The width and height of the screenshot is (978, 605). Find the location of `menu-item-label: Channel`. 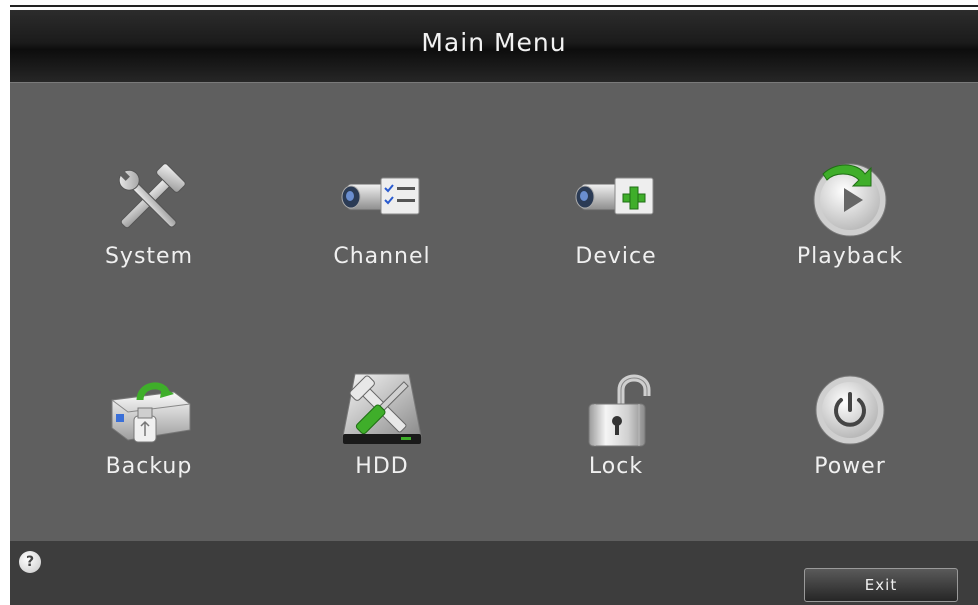

menu-item-label: Channel is located at coordinates (382, 256).